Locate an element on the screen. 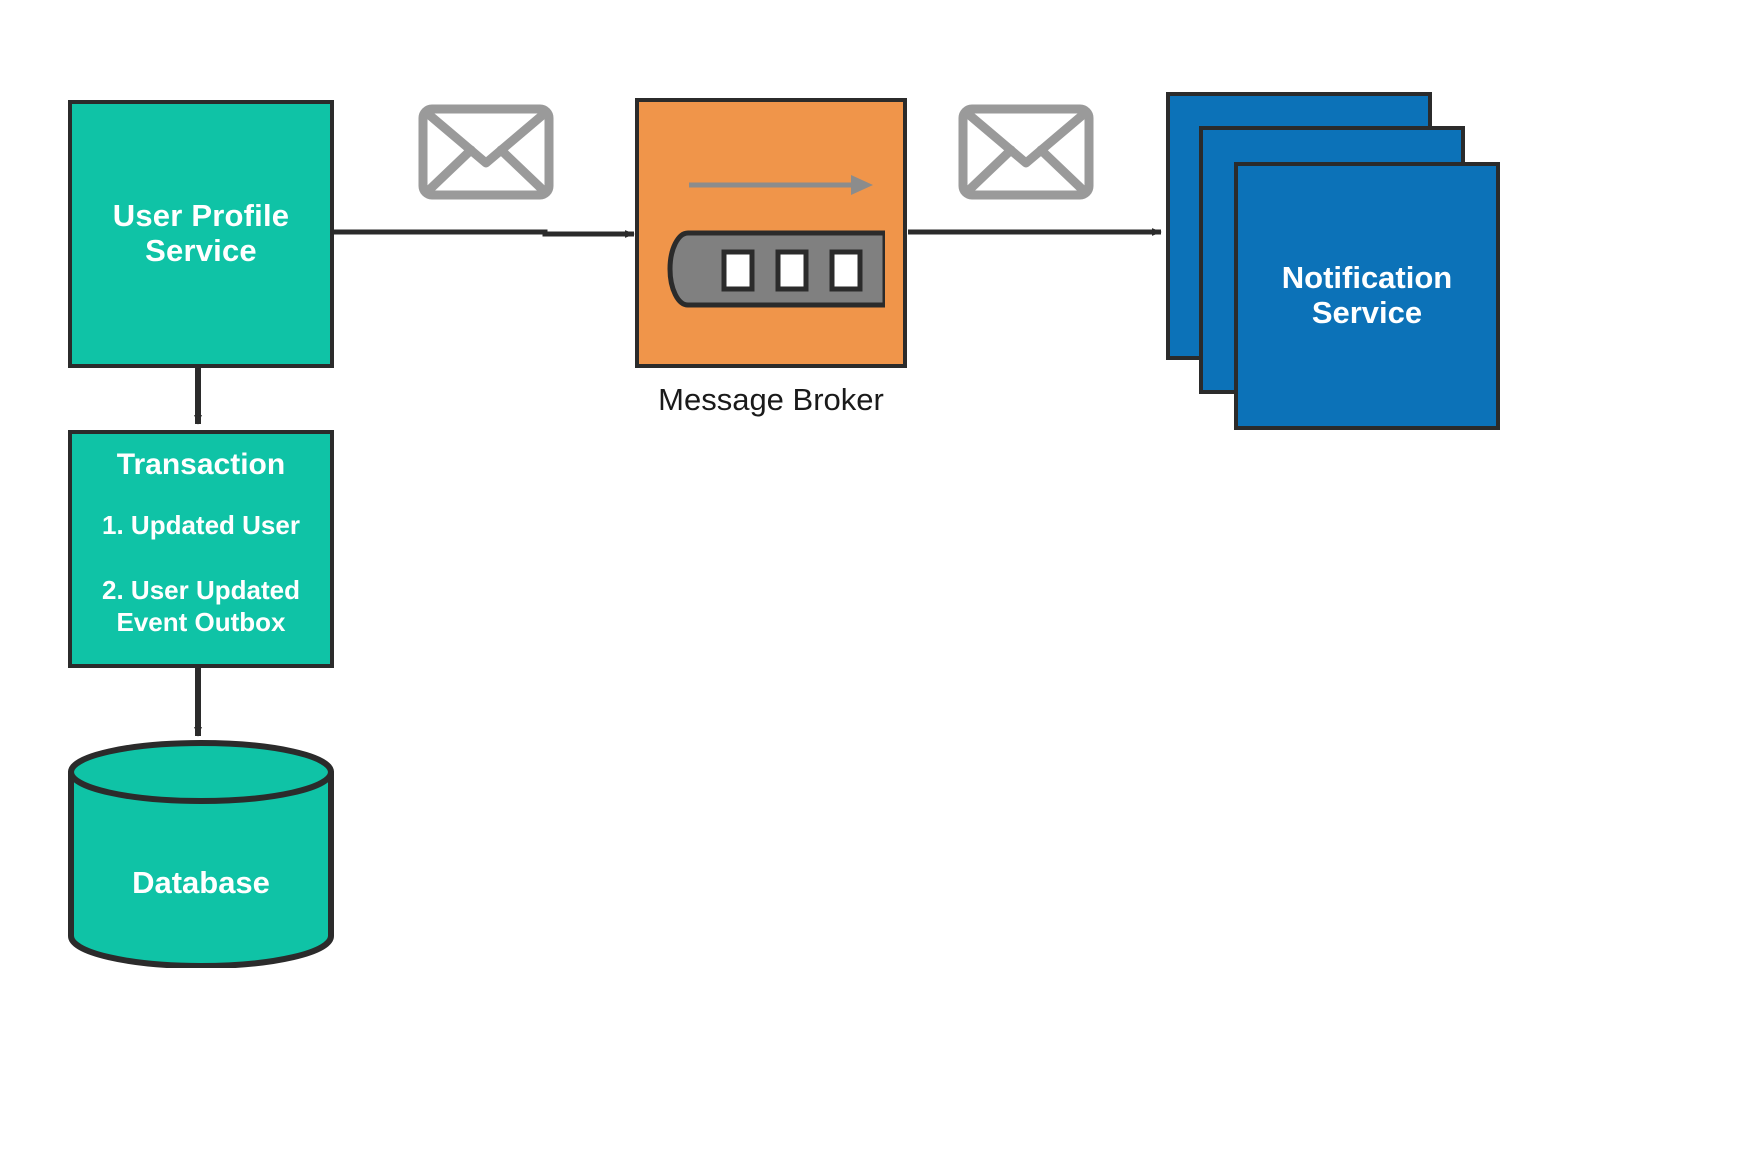 This screenshot has height=1163, width=1753. transaction-item-2: 2. User Updated Event Outbox is located at coordinates (201, 606).